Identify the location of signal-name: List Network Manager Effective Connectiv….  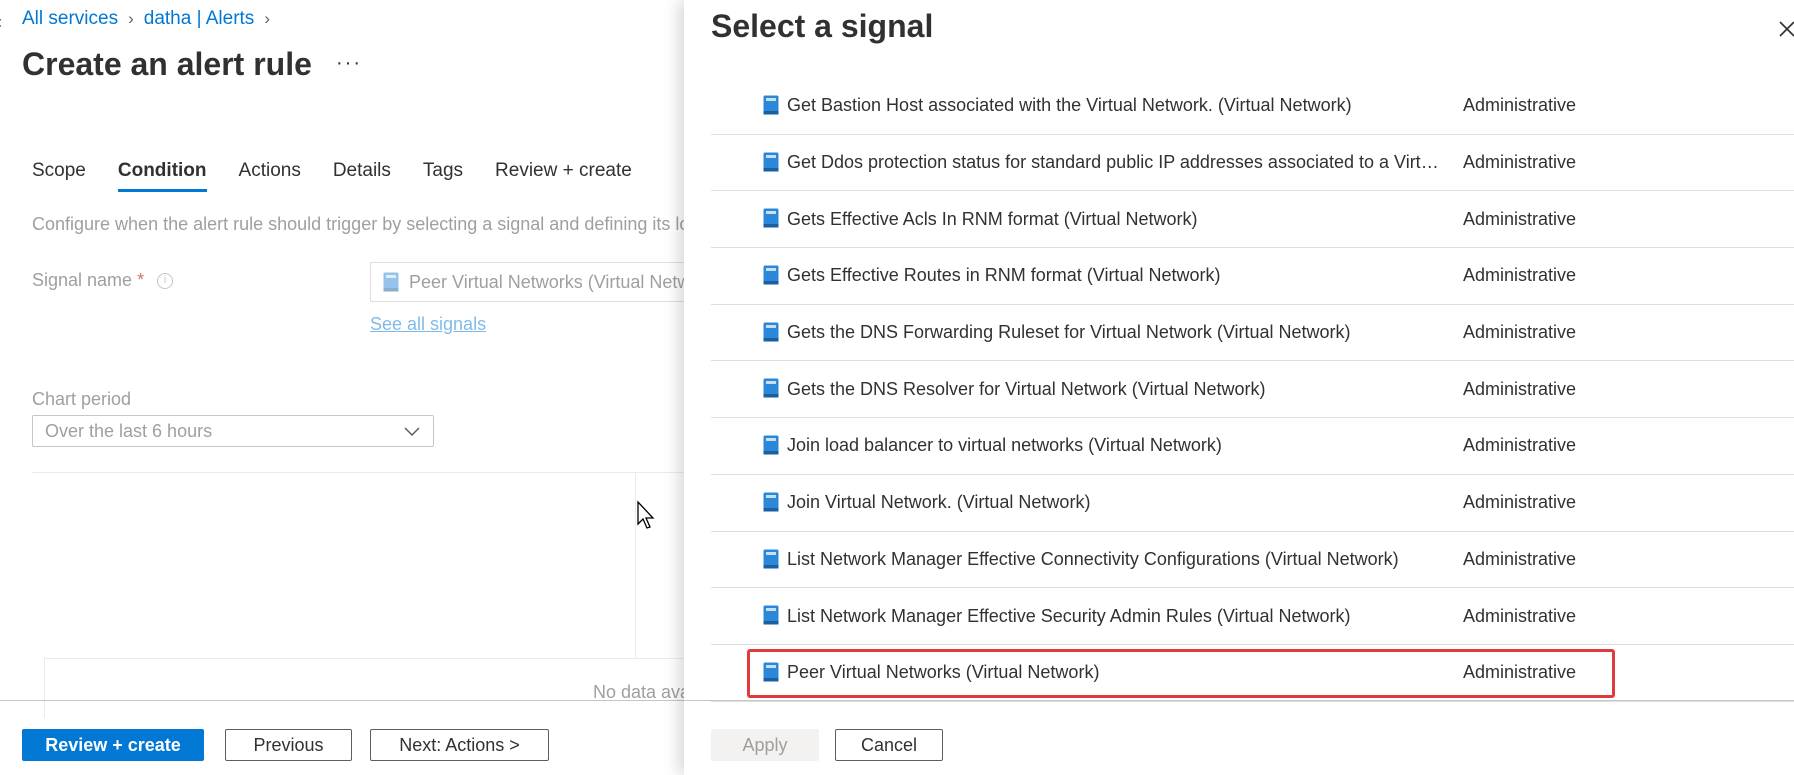
(1093, 558).